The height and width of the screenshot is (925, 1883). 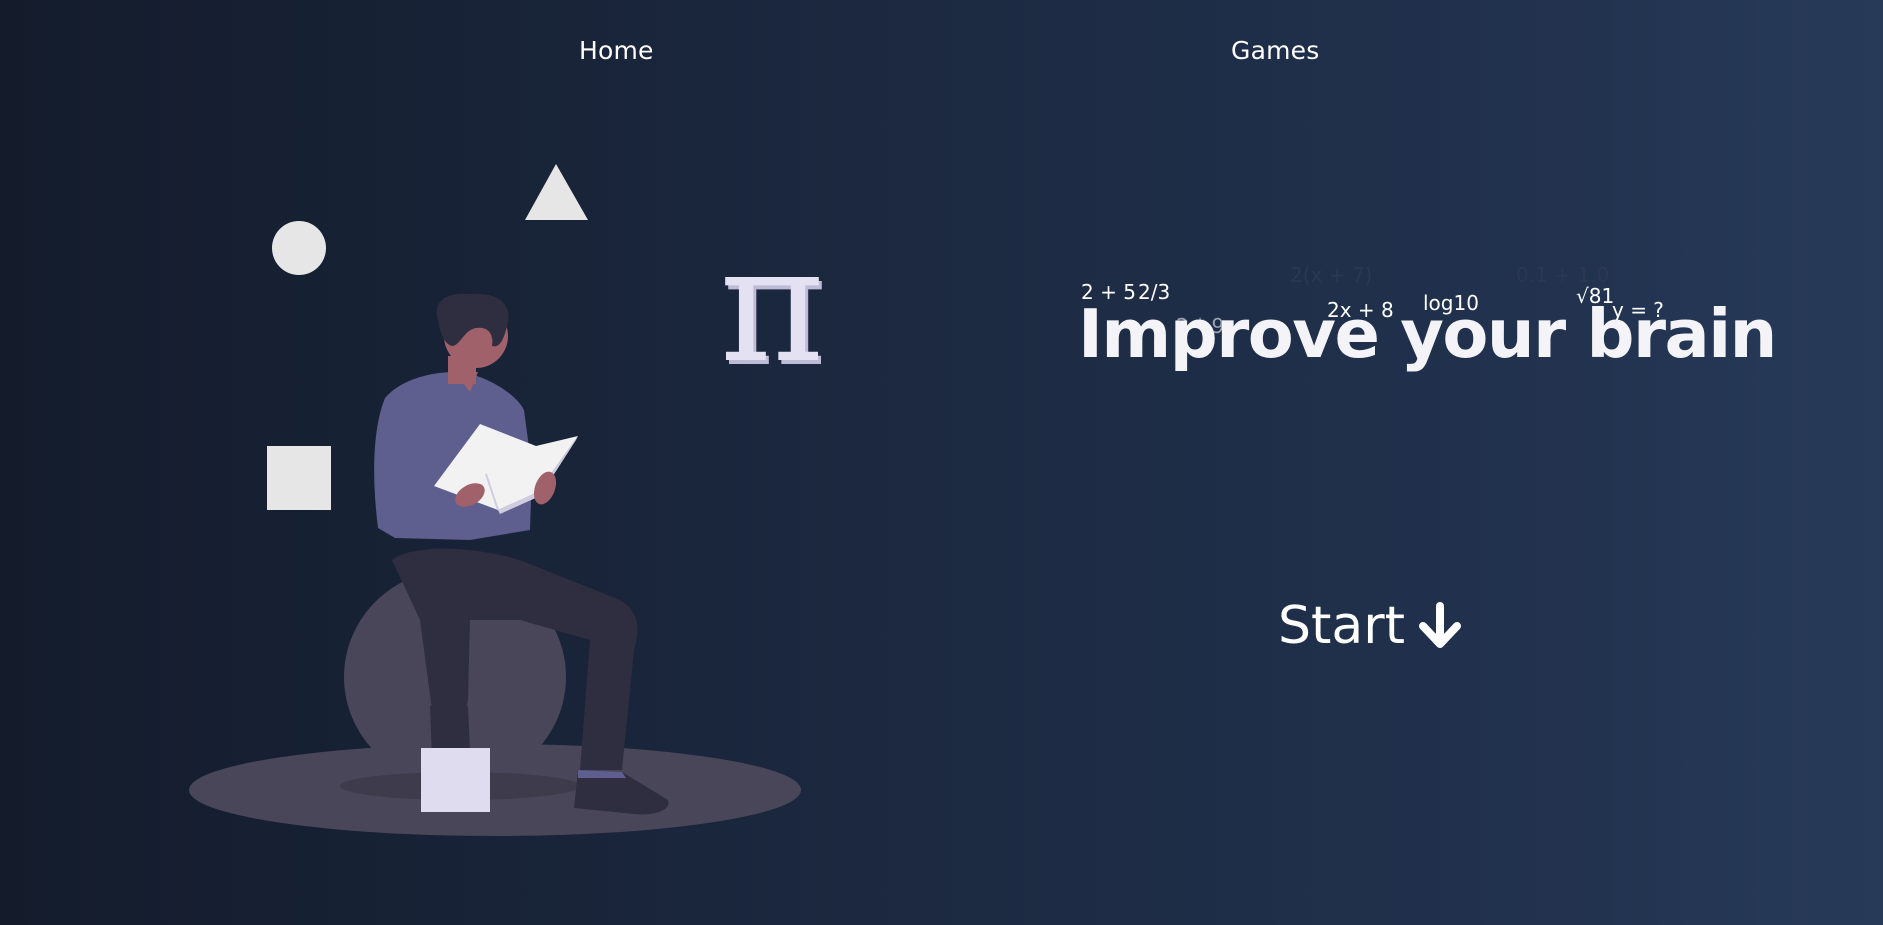 What do you see at coordinates (1563, 275) in the screenshot?
I see `formula-text: 0.1 + 1.0` at bounding box center [1563, 275].